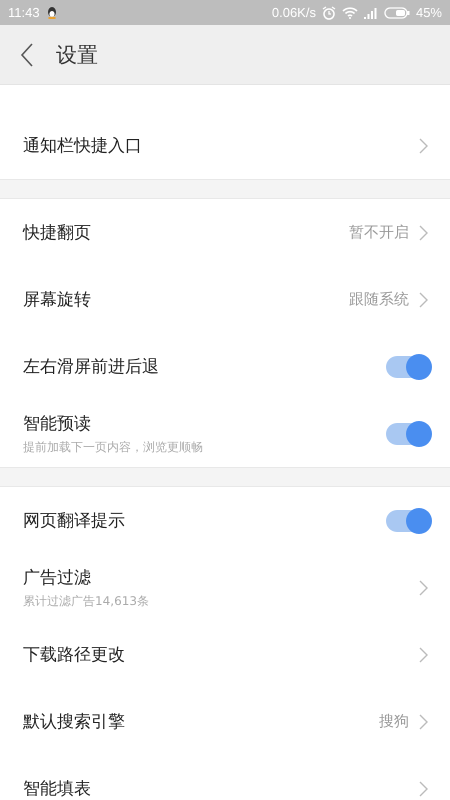 This screenshot has height=800, width=450. I want to click on setting-label: 下载路径更改, so click(74, 655).